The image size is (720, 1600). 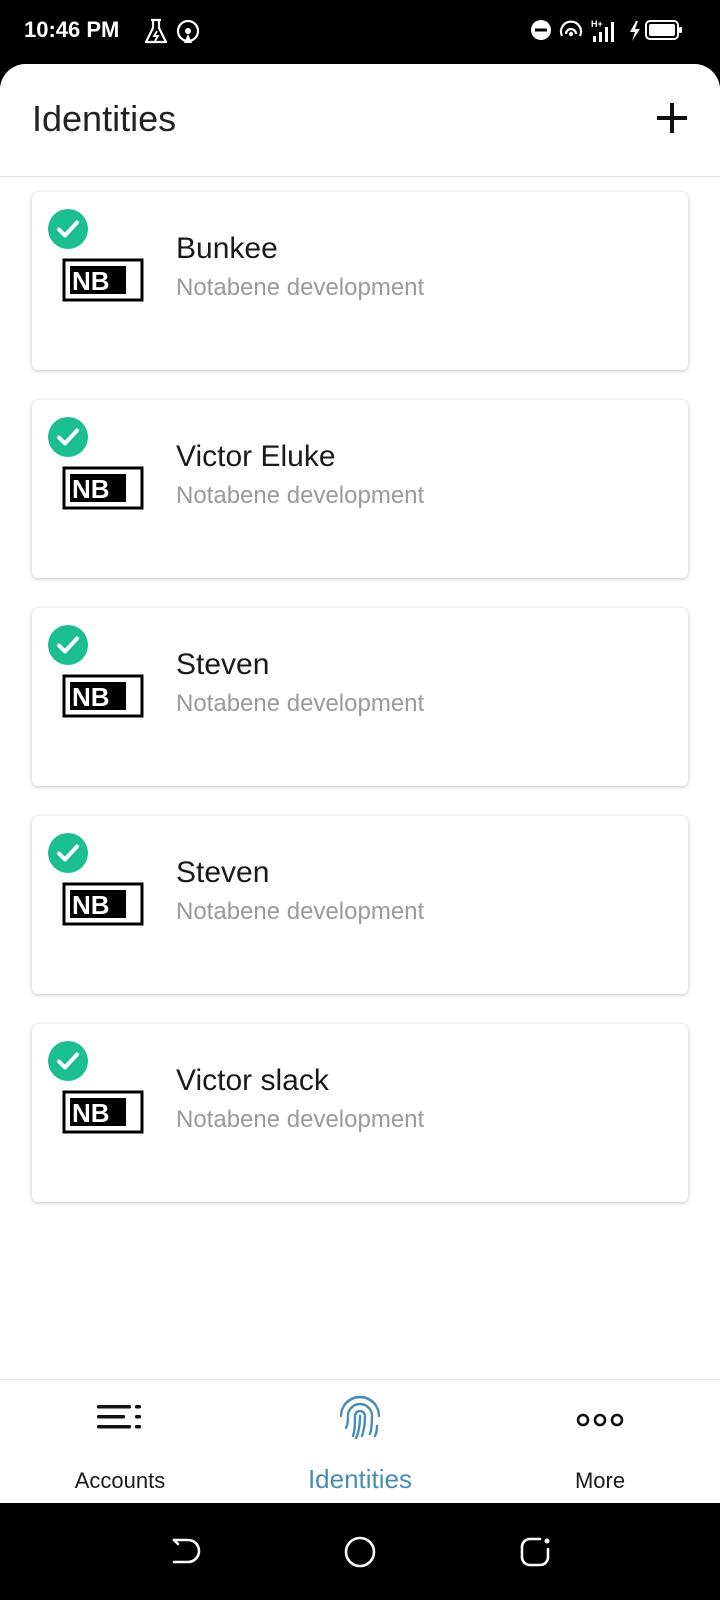 I want to click on page-title: Identities, so click(x=104, y=118).